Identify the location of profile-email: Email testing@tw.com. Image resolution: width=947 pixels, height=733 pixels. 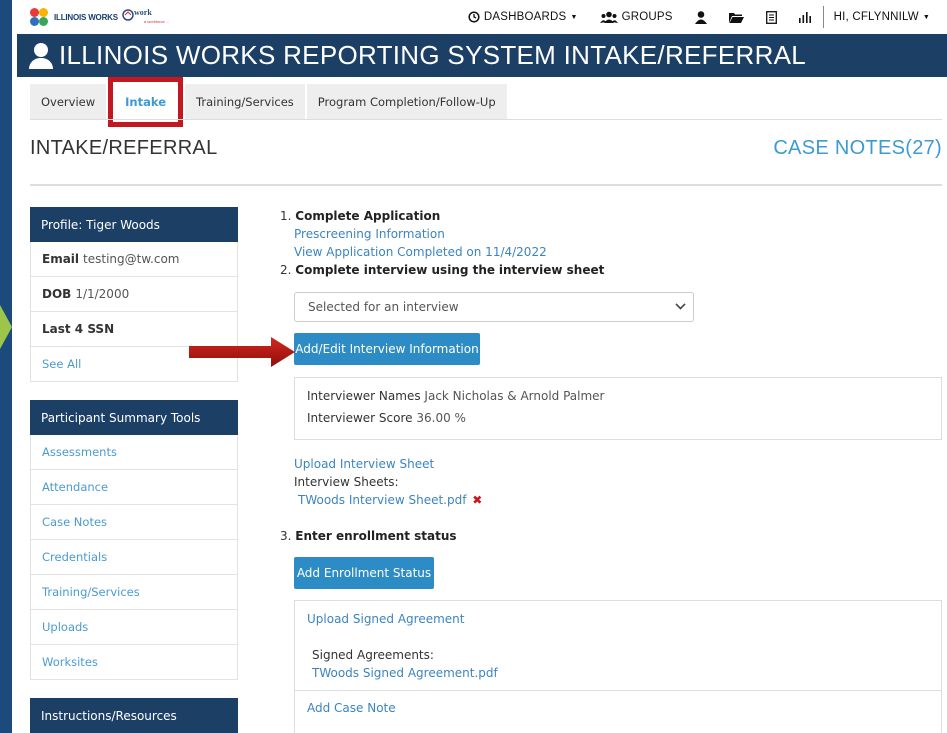
(134, 259).